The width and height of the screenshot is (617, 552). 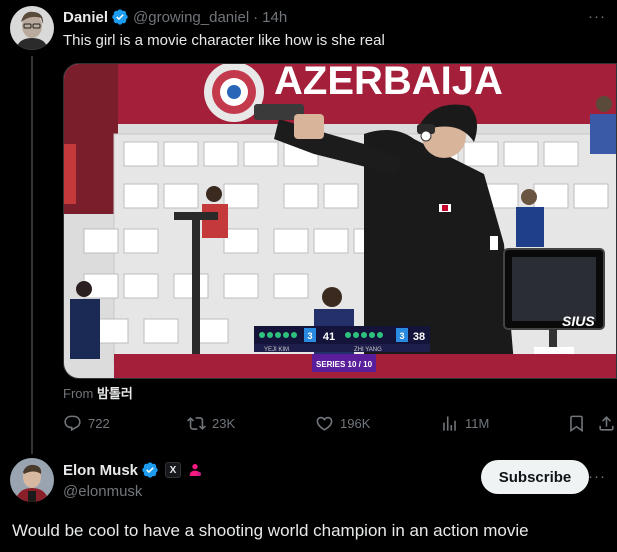 I want to click on heart-icon, so click(x=324, y=423).